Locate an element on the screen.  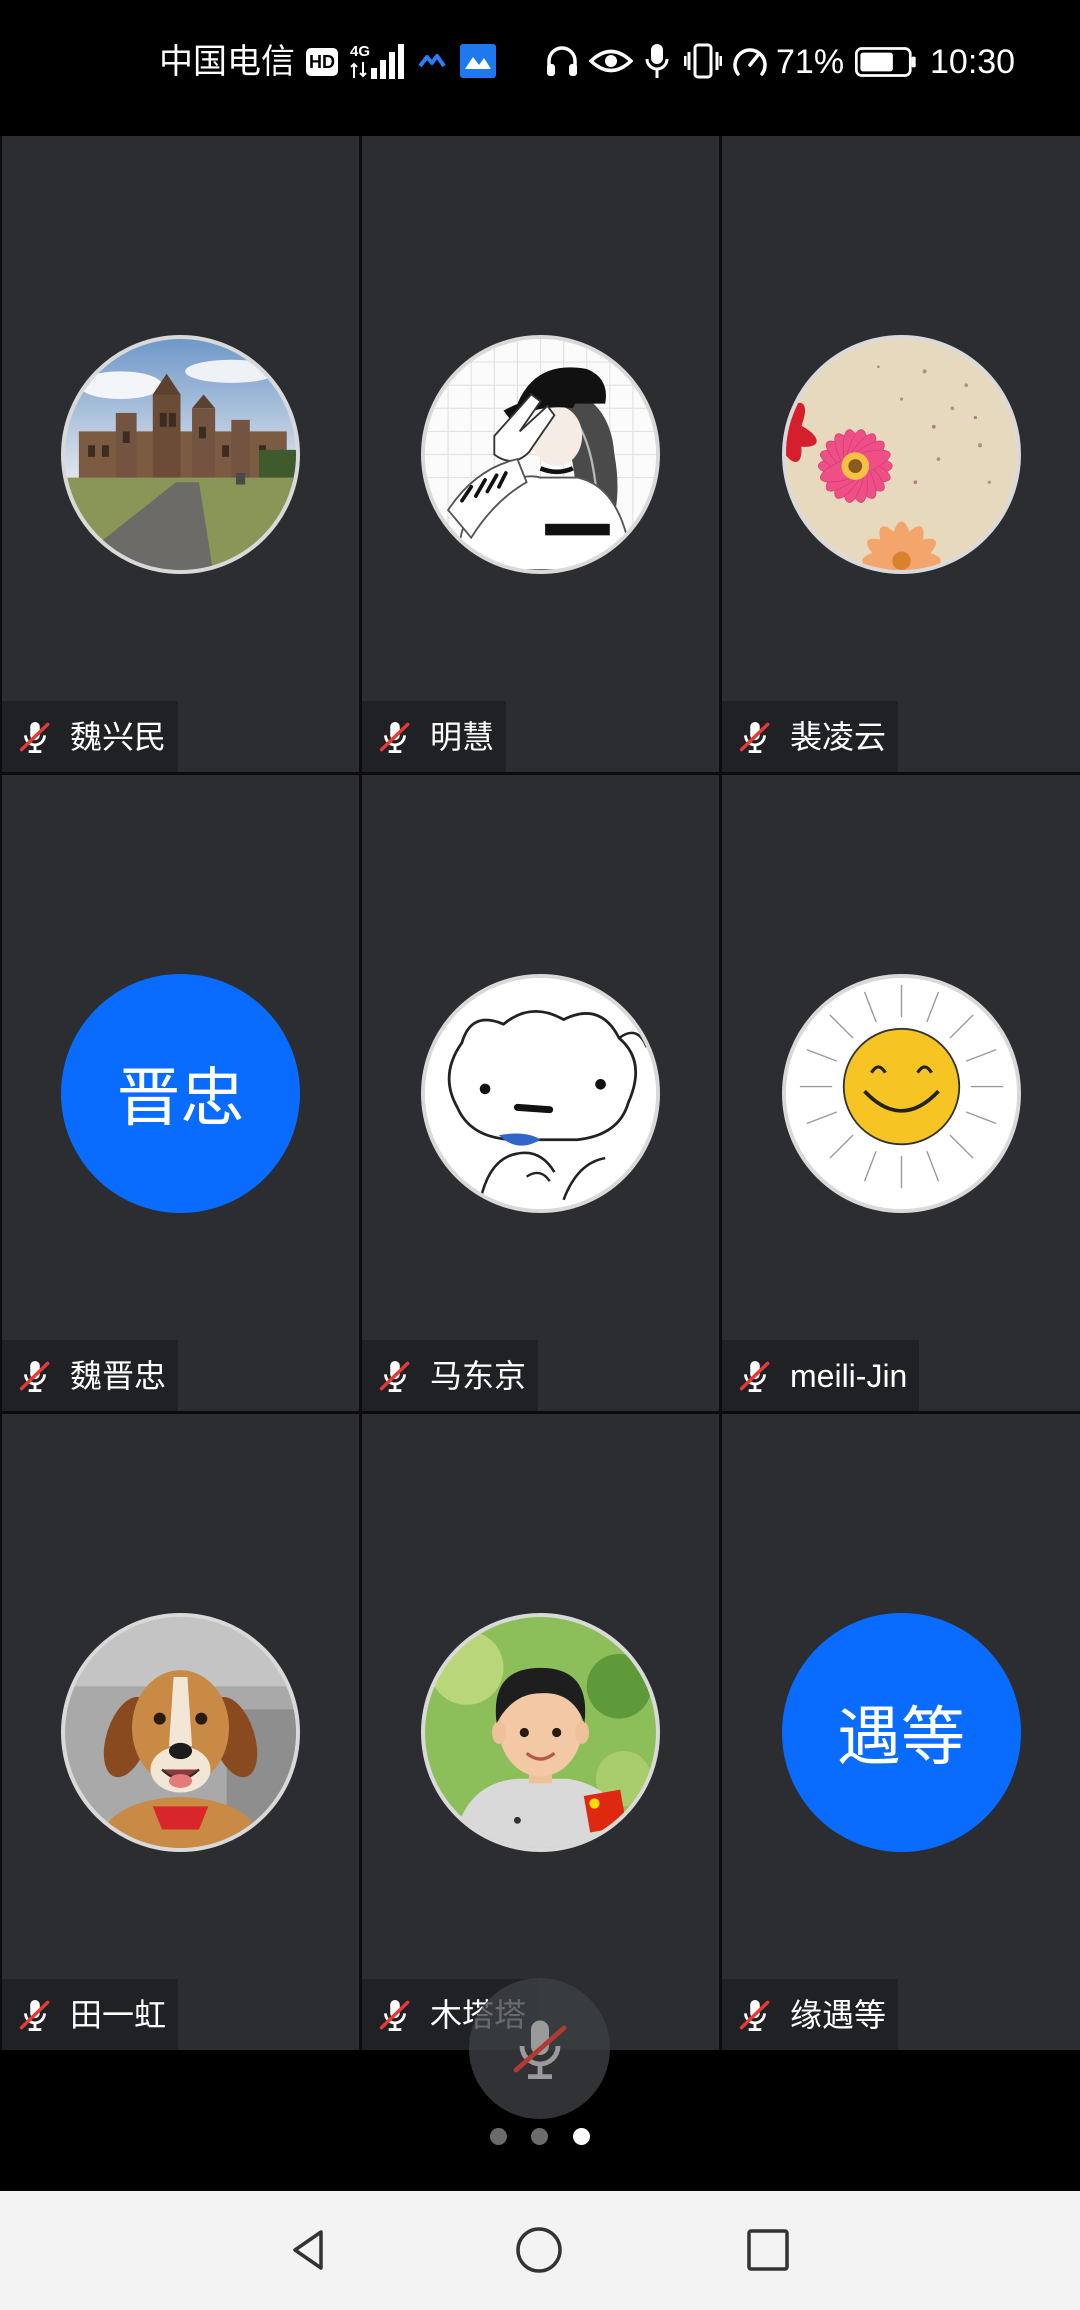
carrier-name: 中国电信 is located at coordinates (227, 62).